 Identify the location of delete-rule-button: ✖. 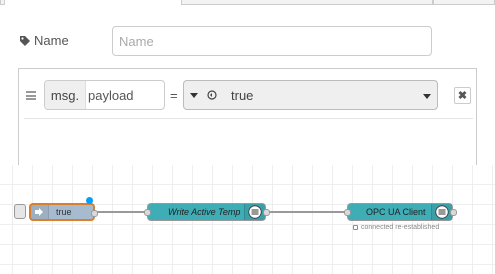
(462, 95).